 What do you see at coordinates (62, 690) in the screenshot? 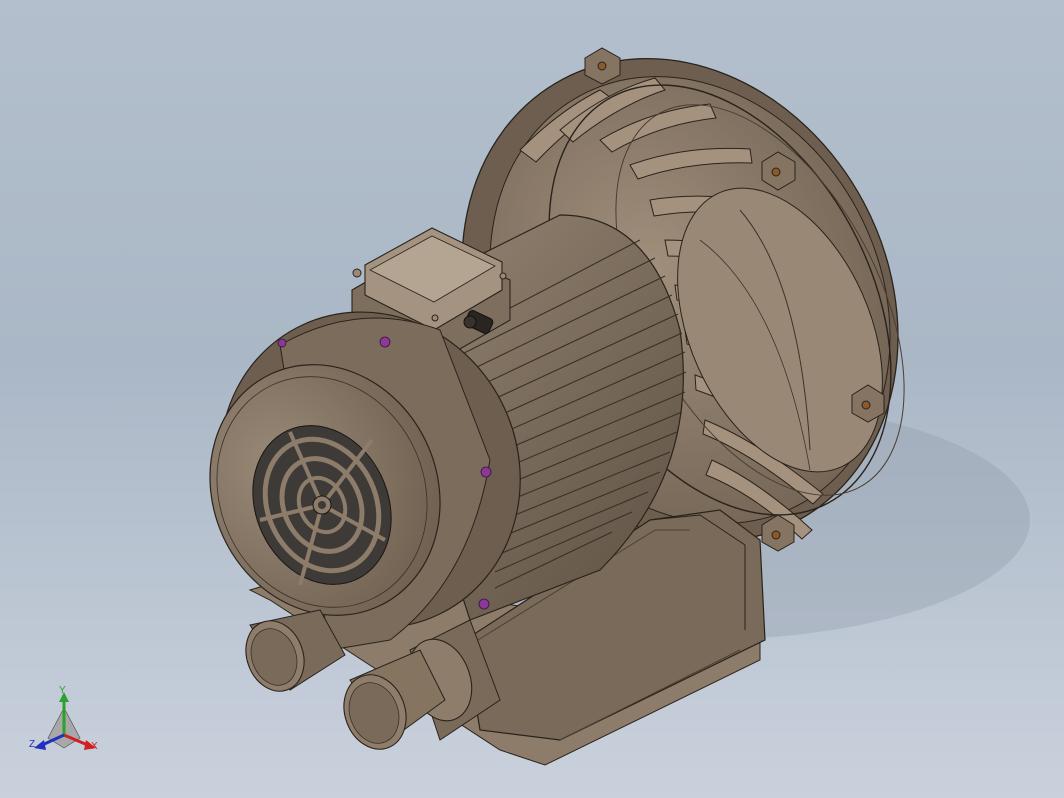
I see `triad-y-label: Y` at bounding box center [62, 690].